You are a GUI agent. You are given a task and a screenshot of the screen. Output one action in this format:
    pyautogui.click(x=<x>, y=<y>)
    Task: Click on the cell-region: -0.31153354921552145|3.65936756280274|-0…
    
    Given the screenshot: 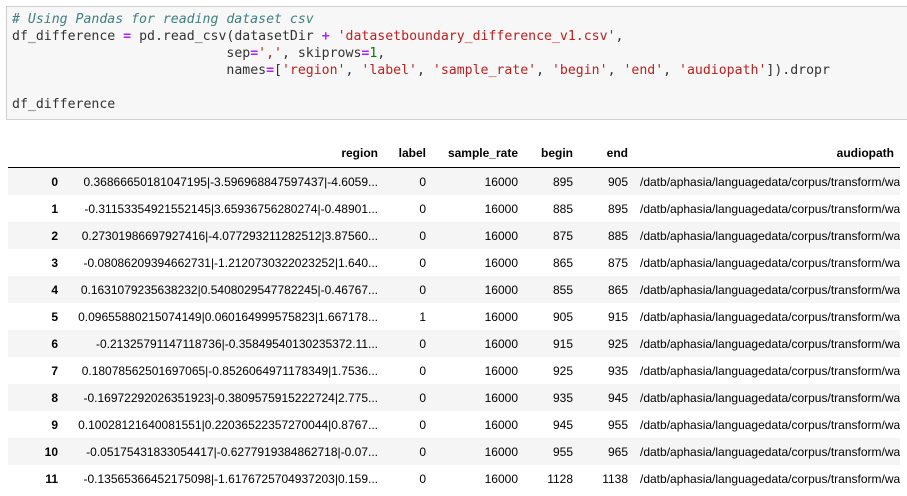 What is the action you would take?
    pyautogui.click(x=231, y=208)
    